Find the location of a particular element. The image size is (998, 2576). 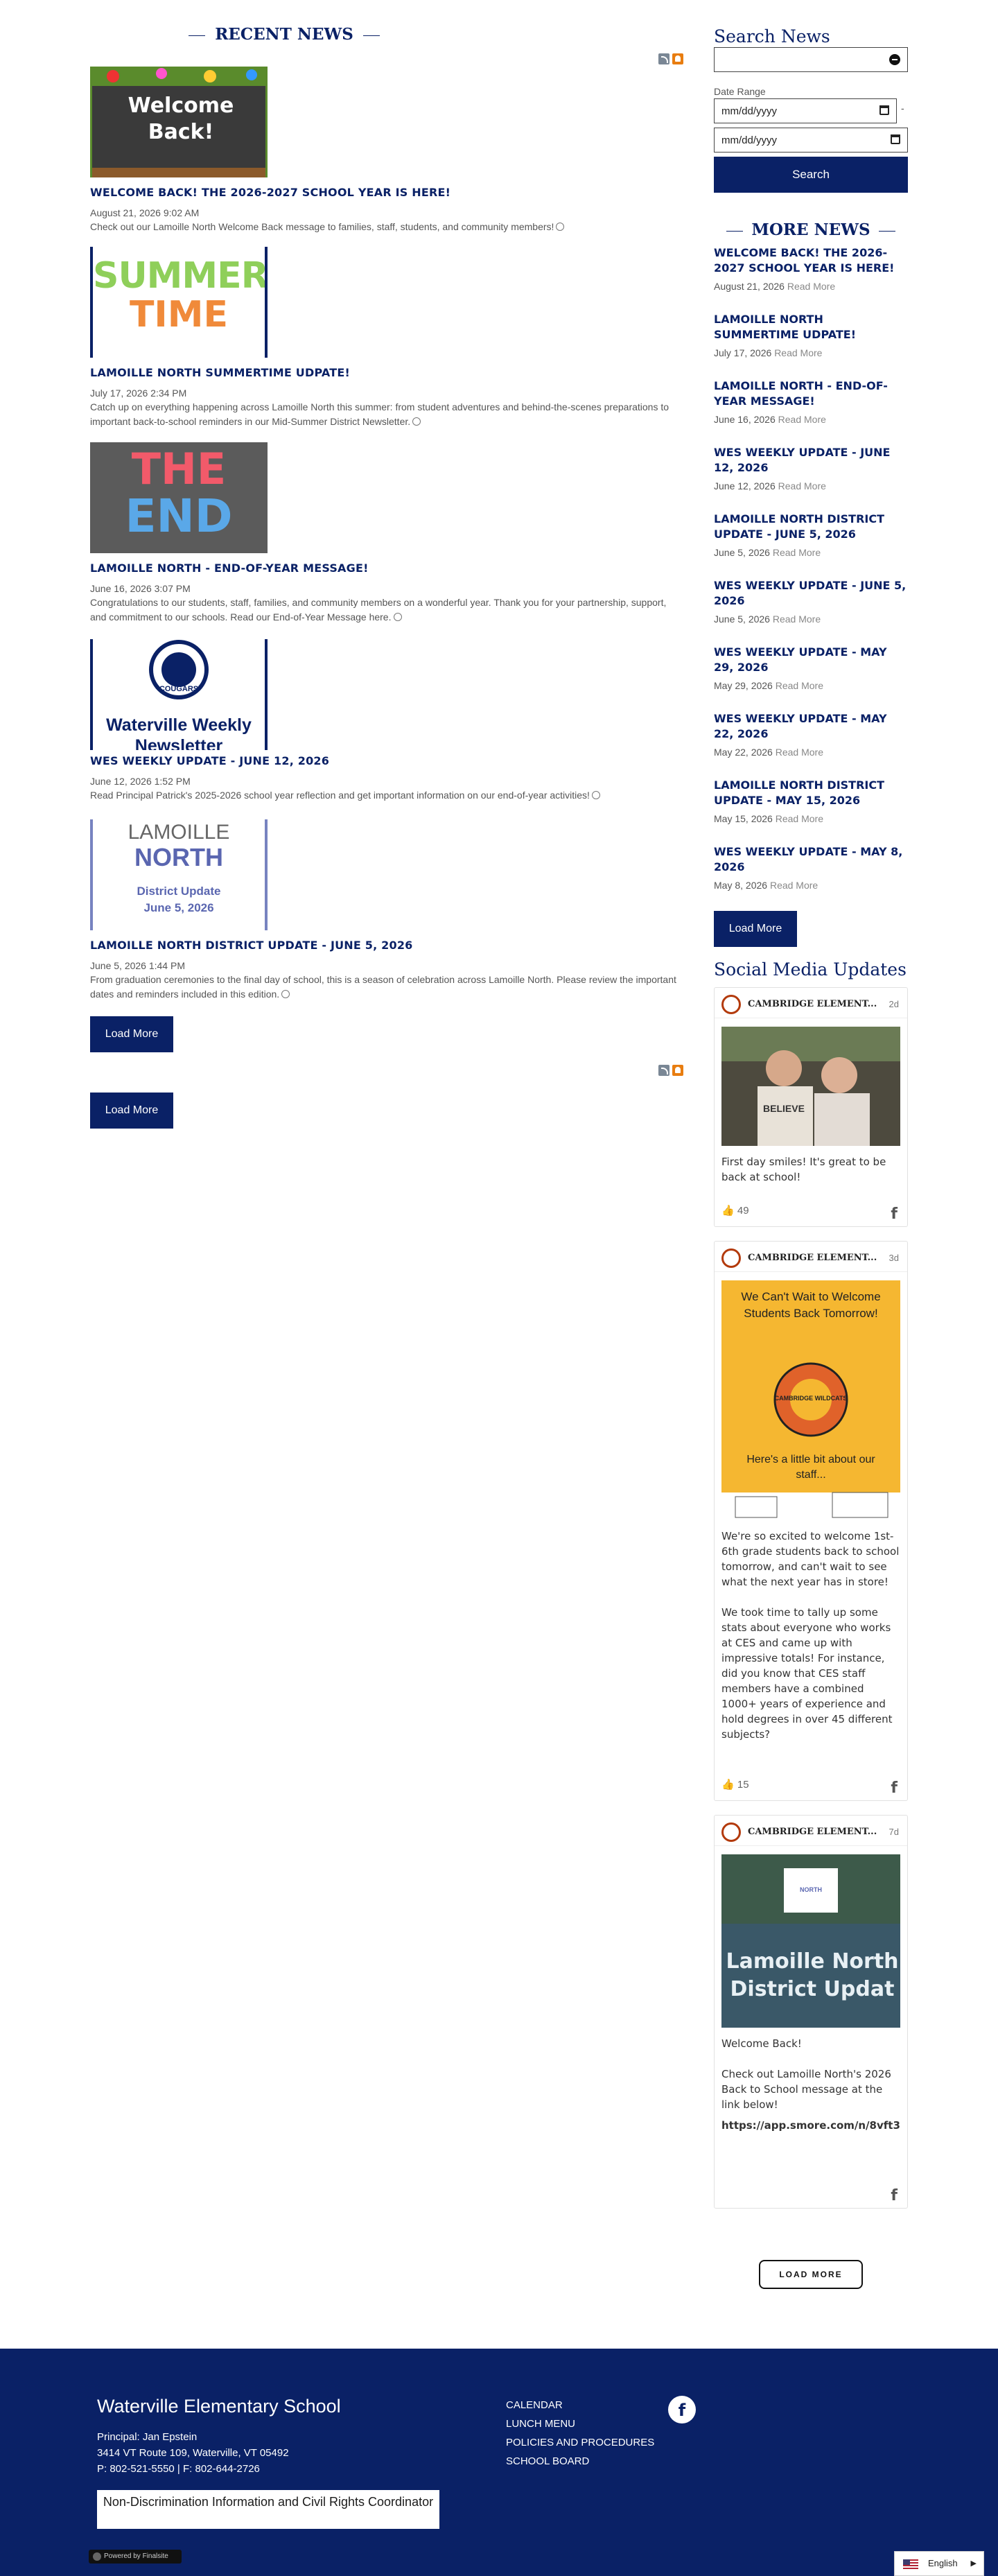

date-from-input: mm/dd/yyyy is located at coordinates (806, 110).